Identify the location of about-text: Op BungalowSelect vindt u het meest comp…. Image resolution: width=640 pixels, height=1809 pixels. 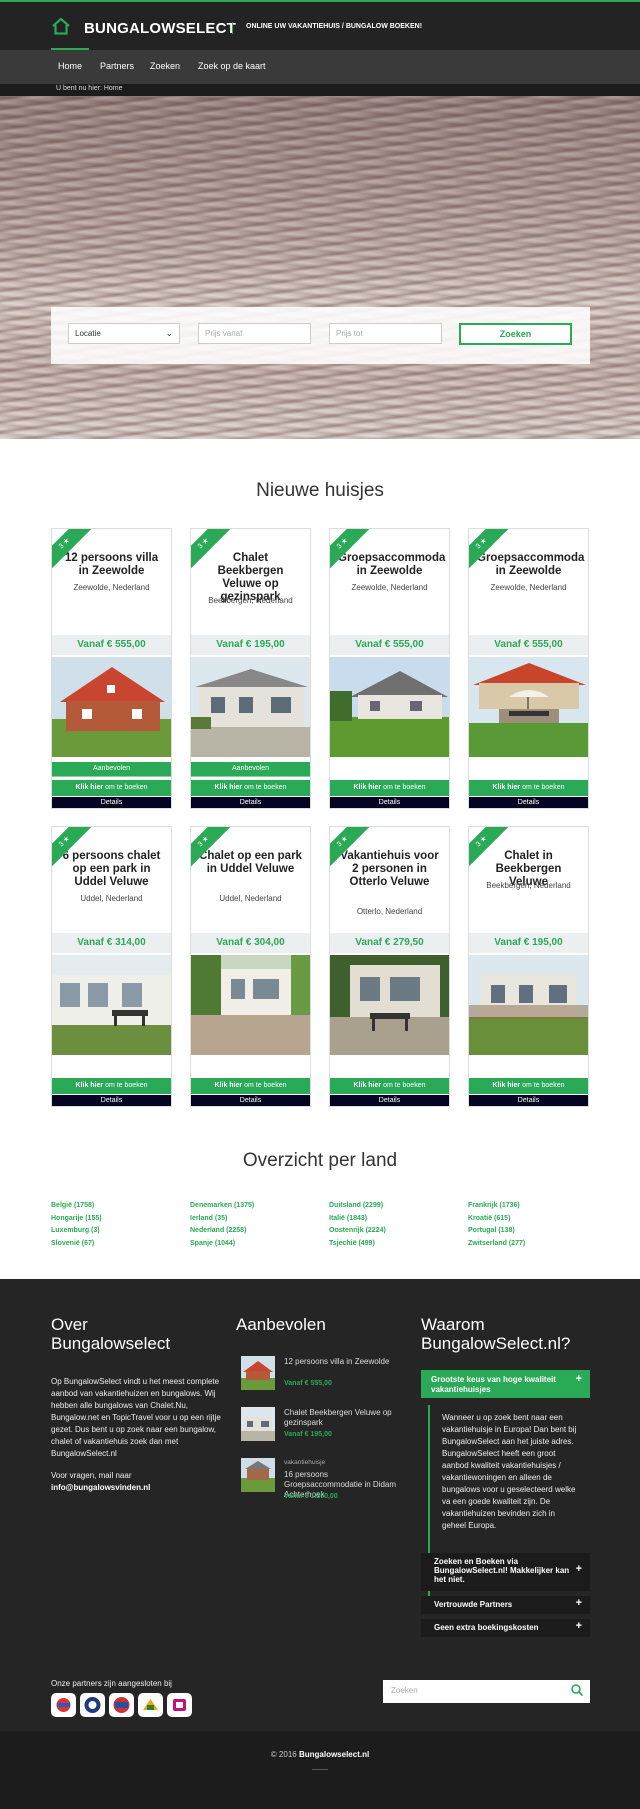
(136, 1417).